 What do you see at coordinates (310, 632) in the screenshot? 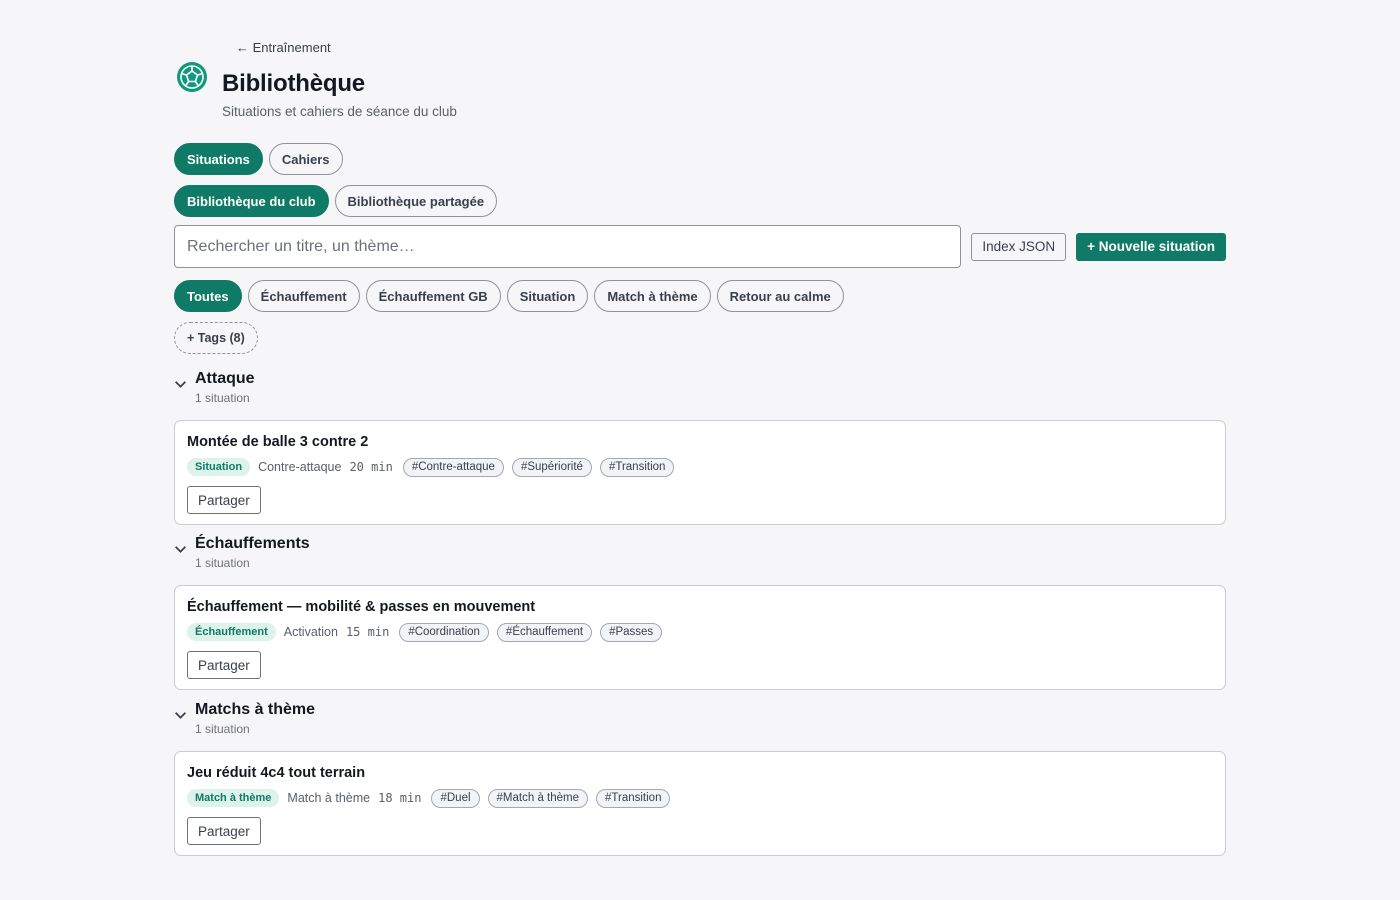
I see `situation-theme: Activation` at bounding box center [310, 632].